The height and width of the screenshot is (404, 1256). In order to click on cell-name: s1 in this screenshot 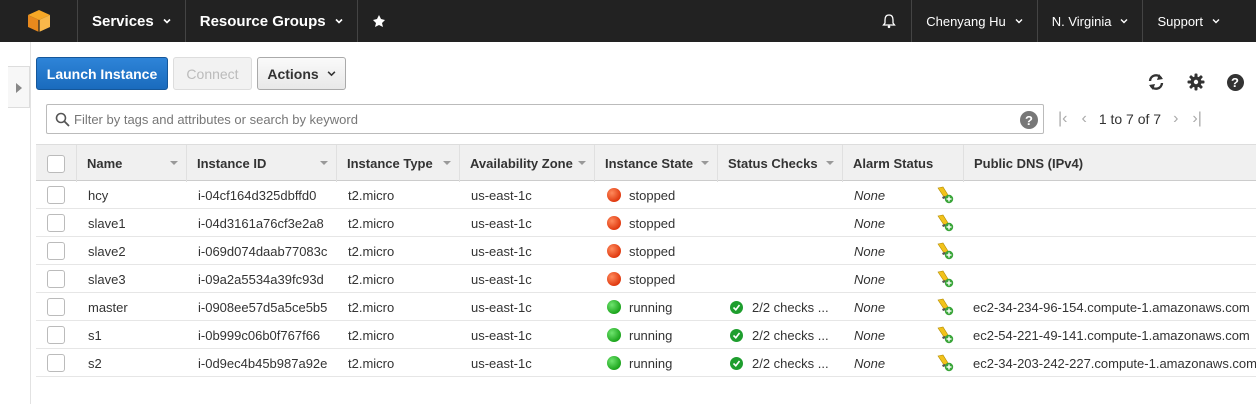, I will do `click(95, 335)`.